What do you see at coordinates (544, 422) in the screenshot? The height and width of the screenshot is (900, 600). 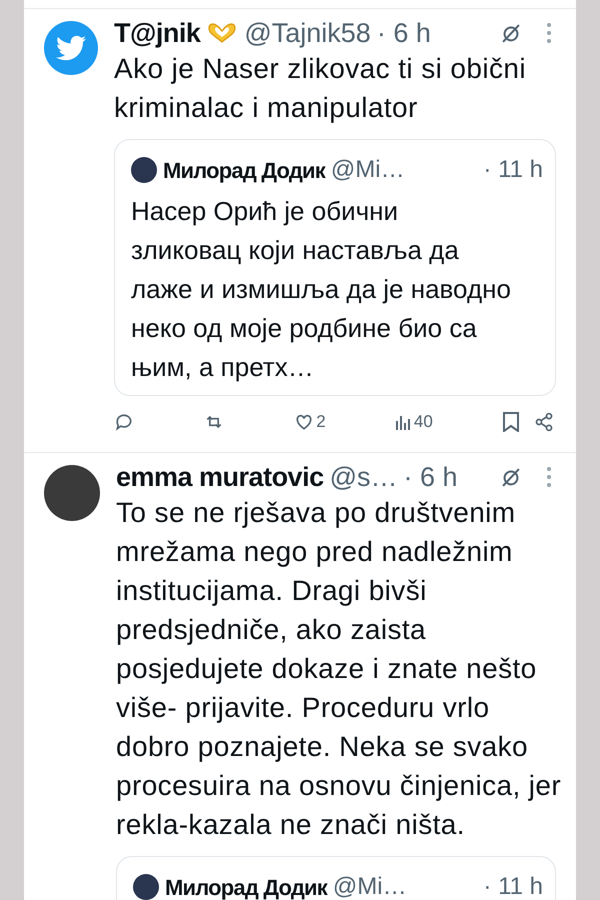 I see `share-icon` at bounding box center [544, 422].